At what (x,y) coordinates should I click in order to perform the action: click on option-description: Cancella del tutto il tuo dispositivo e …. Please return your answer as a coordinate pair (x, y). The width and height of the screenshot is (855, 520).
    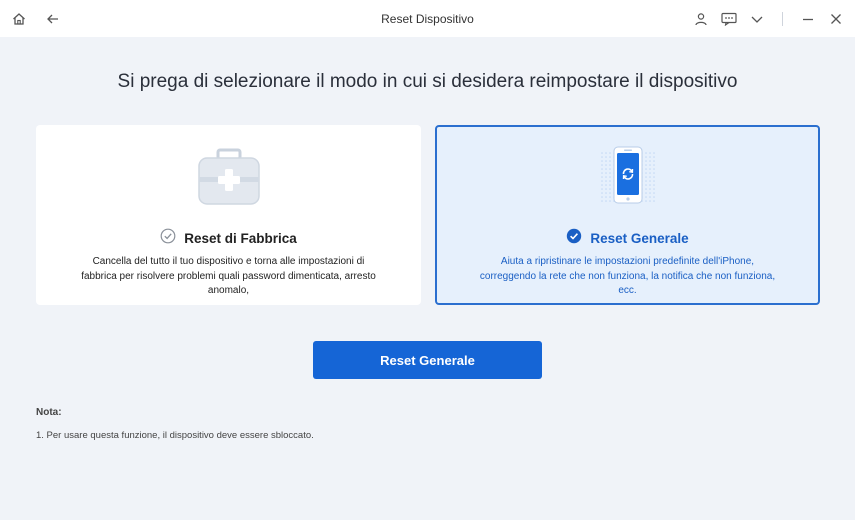
    Looking at the image, I should click on (228, 276).